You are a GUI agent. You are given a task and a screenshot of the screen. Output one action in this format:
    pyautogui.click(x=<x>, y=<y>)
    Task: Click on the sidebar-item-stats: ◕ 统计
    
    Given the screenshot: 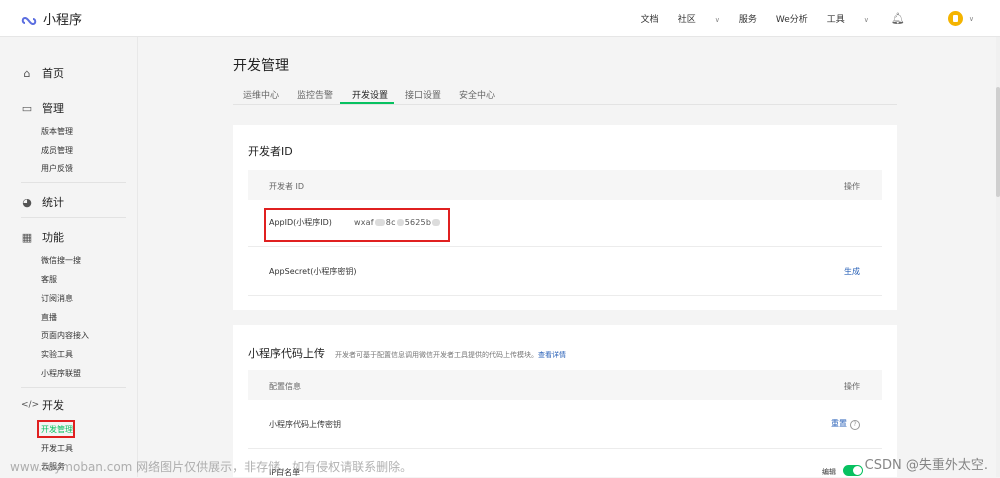 What is the action you would take?
    pyautogui.click(x=42, y=202)
    